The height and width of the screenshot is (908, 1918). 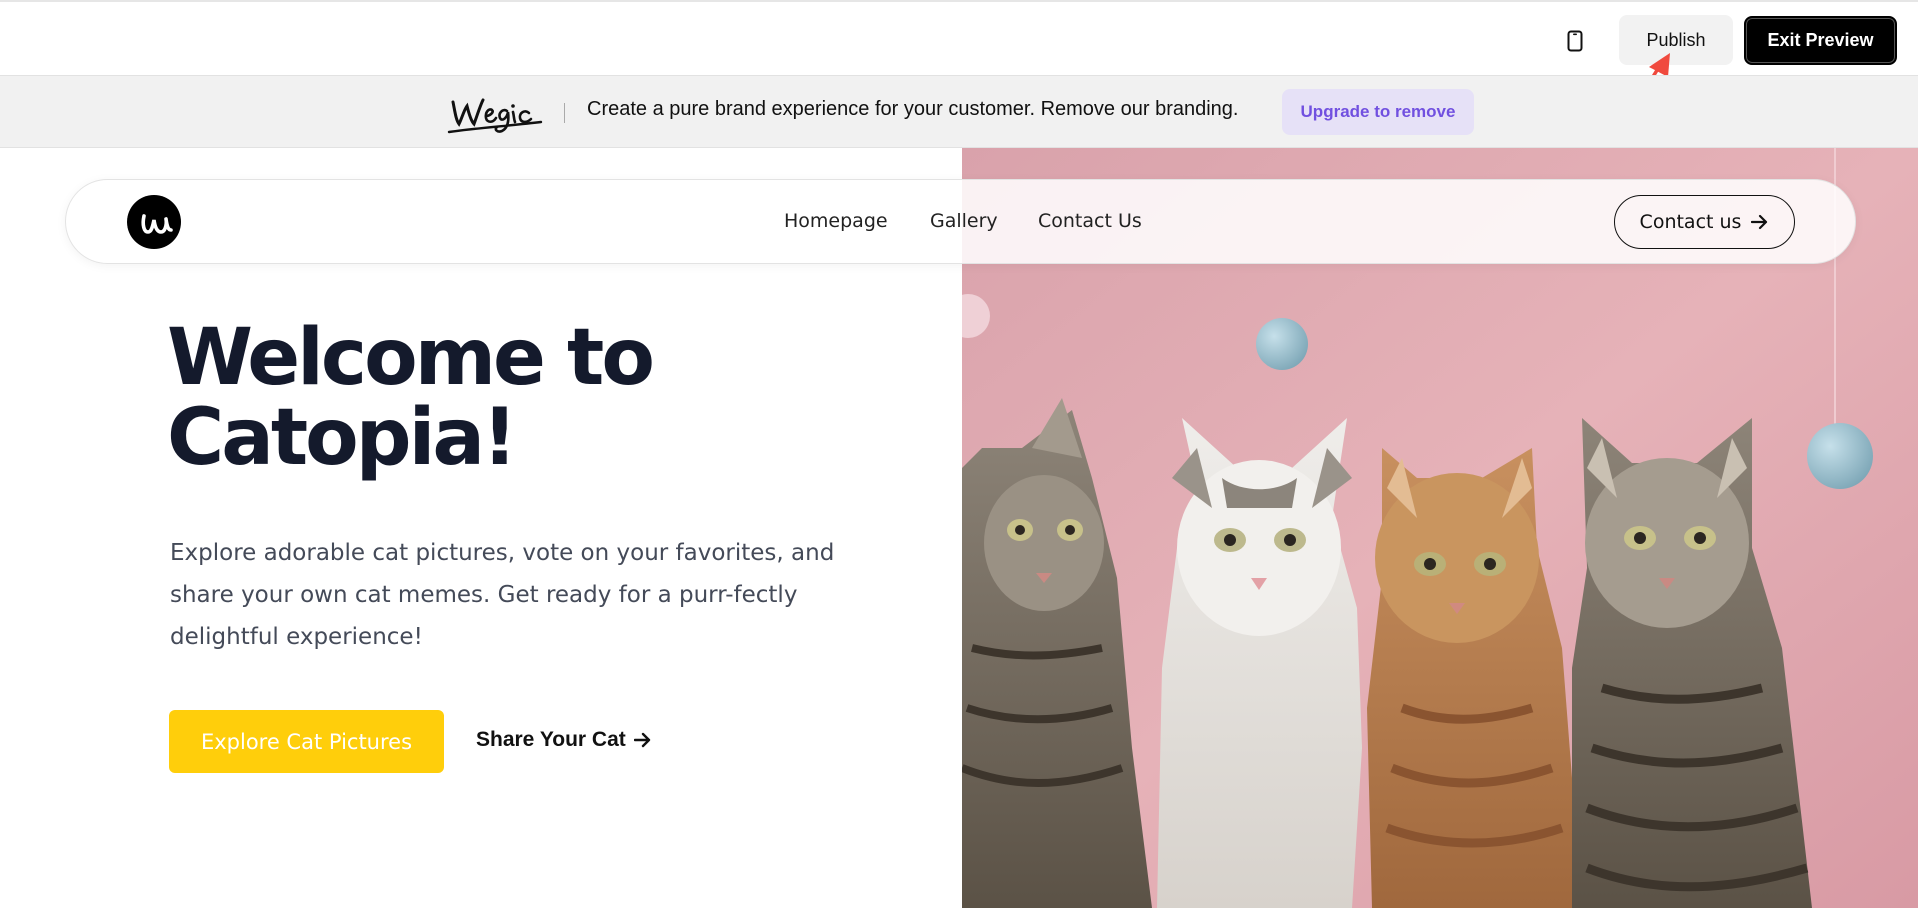 I want to click on nav-link-contact-us: Contact Us, so click(x=1090, y=221).